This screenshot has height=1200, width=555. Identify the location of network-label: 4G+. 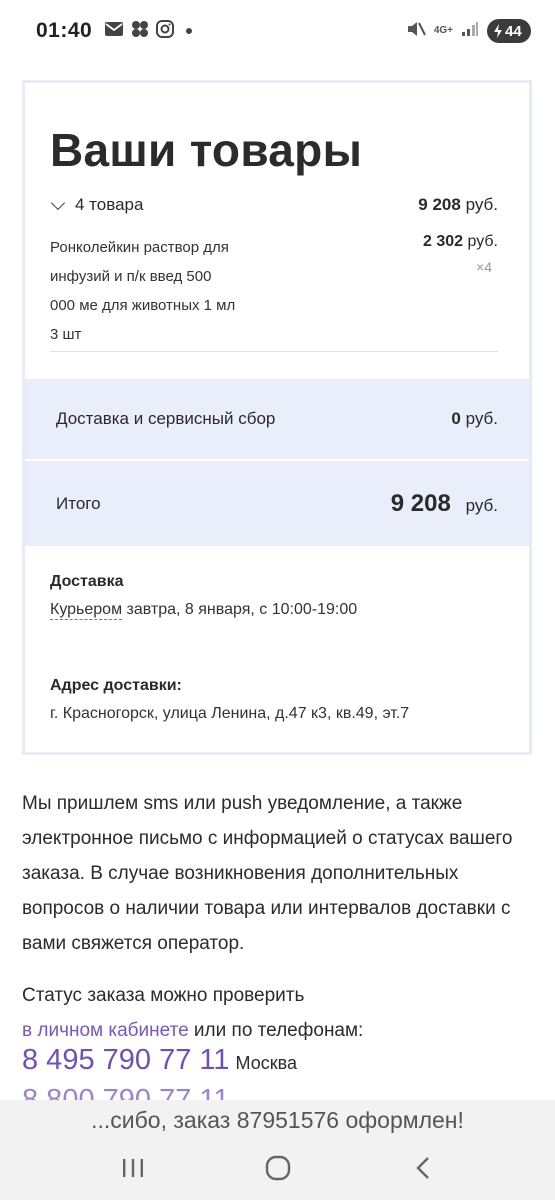
(443, 30).